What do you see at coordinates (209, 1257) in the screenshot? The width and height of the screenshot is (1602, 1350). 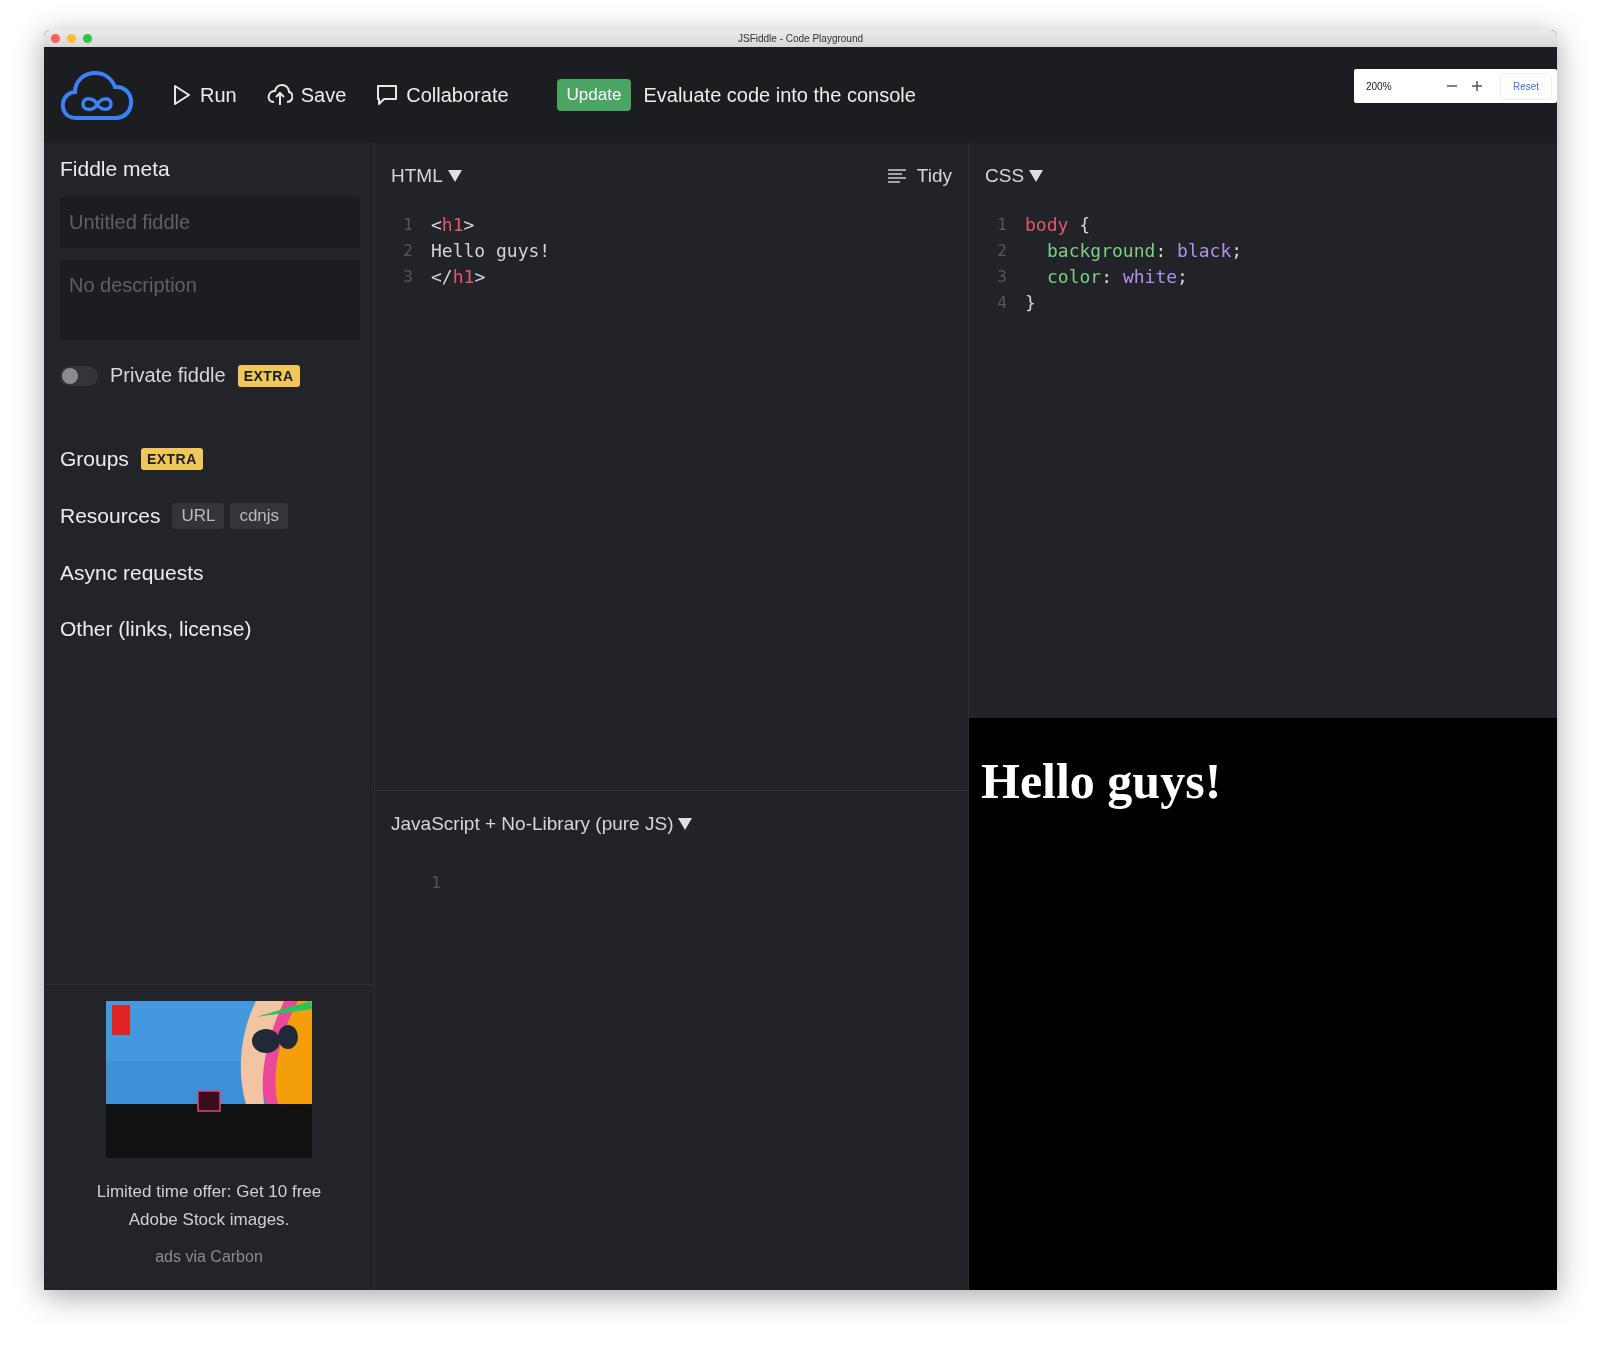 I see `ad-credit: ads via Carbon` at bounding box center [209, 1257].